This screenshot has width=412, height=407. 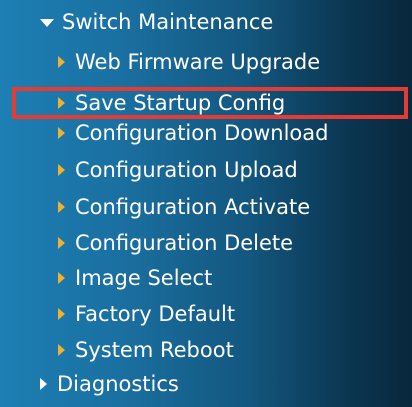 I want to click on menu-item-label: Configuration Upload, so click(x=186, y=170).